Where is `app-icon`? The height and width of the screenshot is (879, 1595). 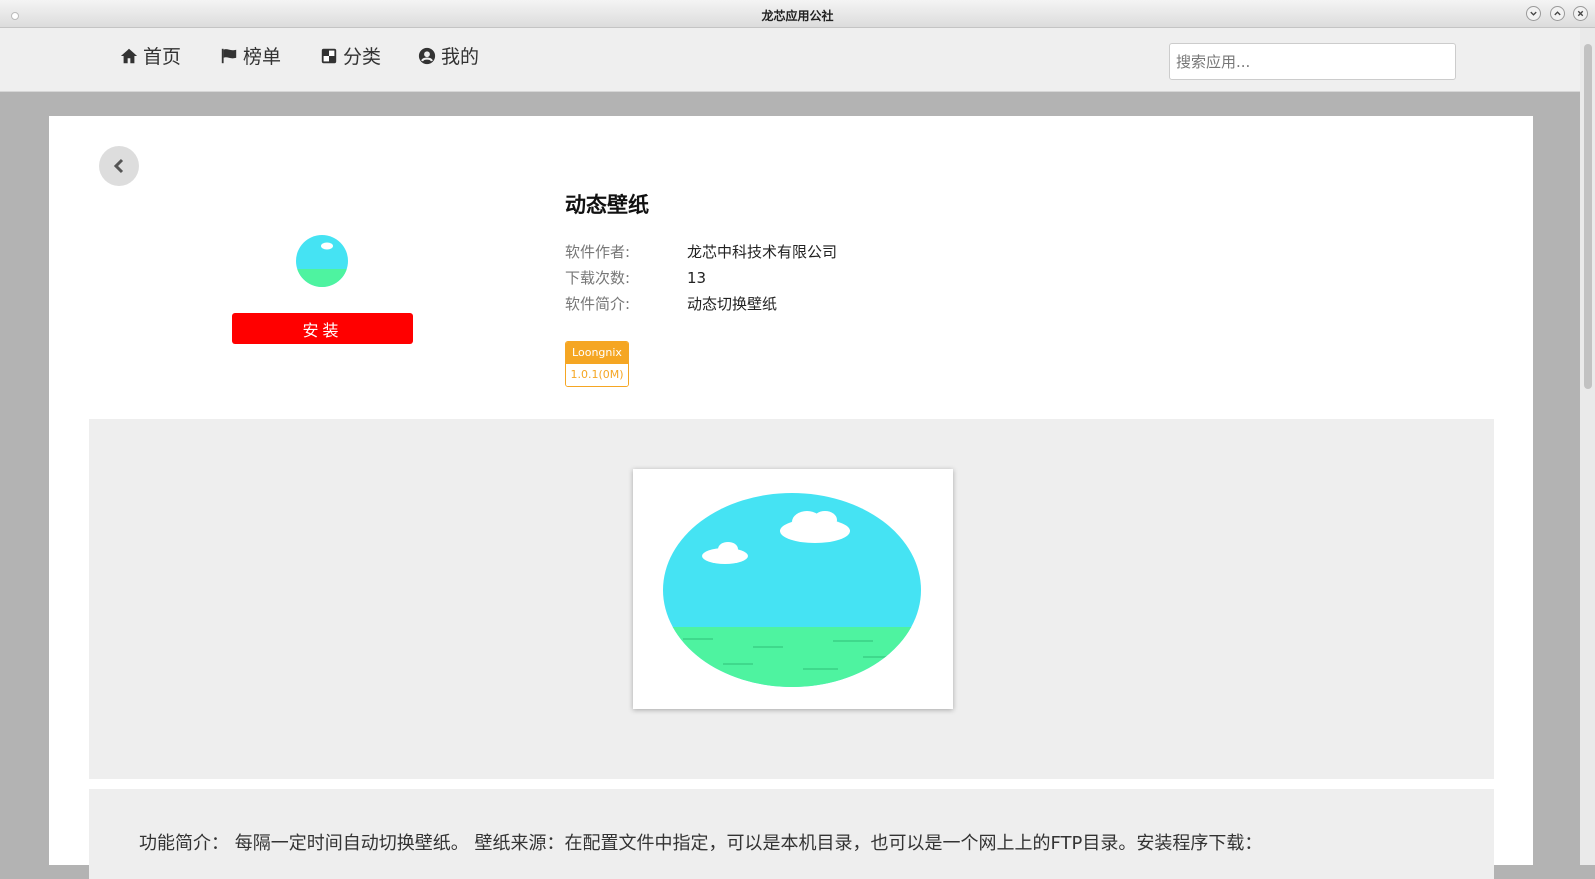
app-icon is located at coordinates (322, 261).